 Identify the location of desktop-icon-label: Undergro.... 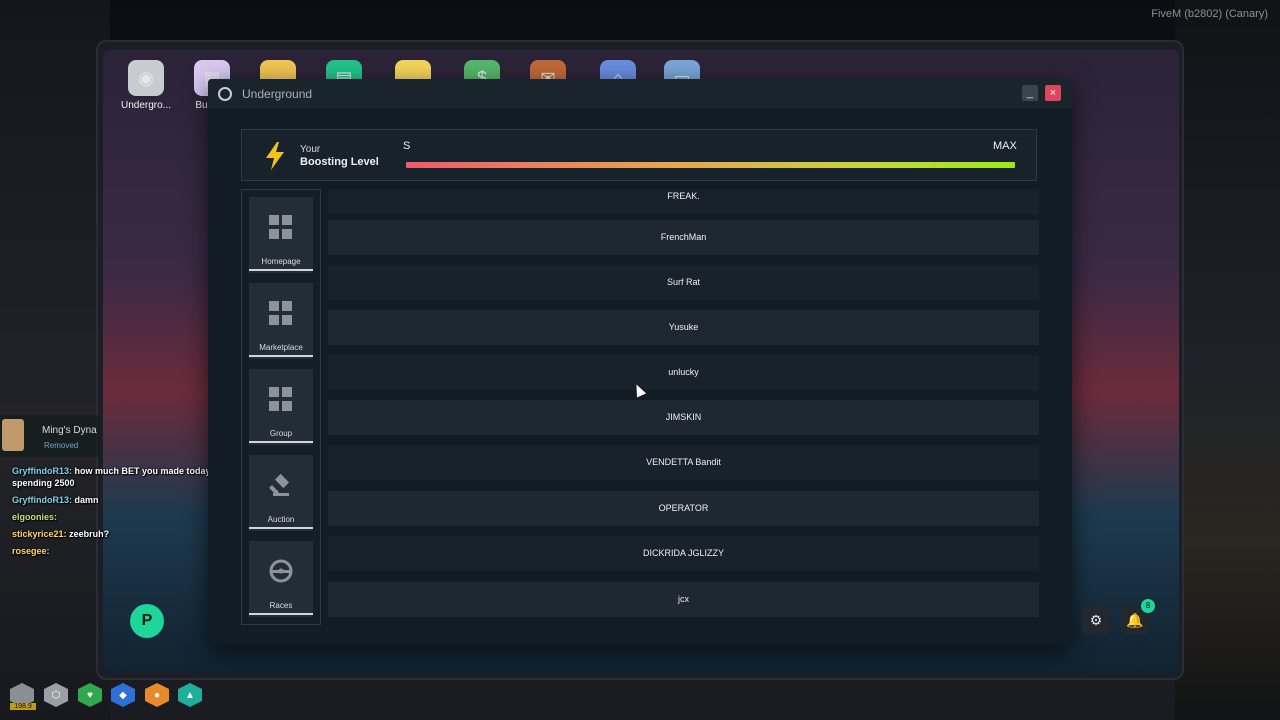
(146, 105).